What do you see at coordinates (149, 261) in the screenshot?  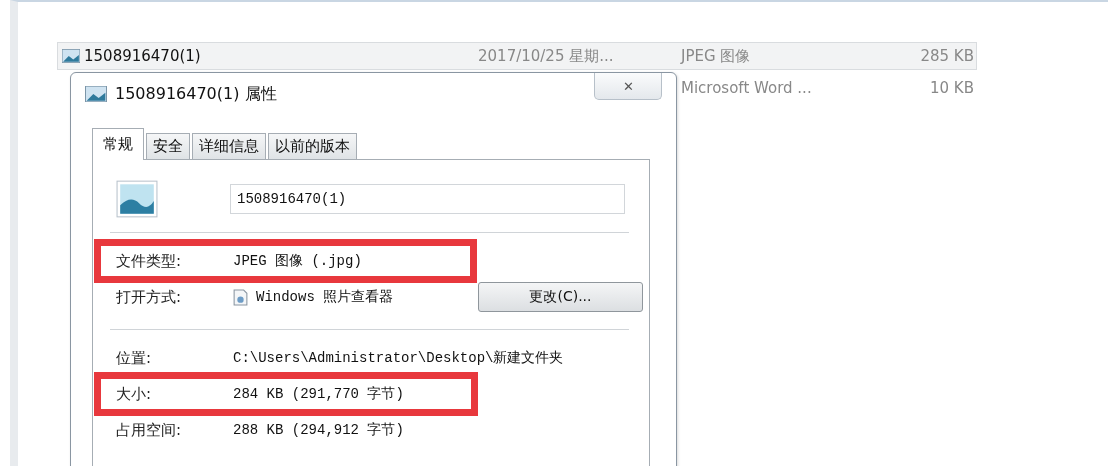 I see `property-label: 文件类型:` at bounding box center [149, 261].